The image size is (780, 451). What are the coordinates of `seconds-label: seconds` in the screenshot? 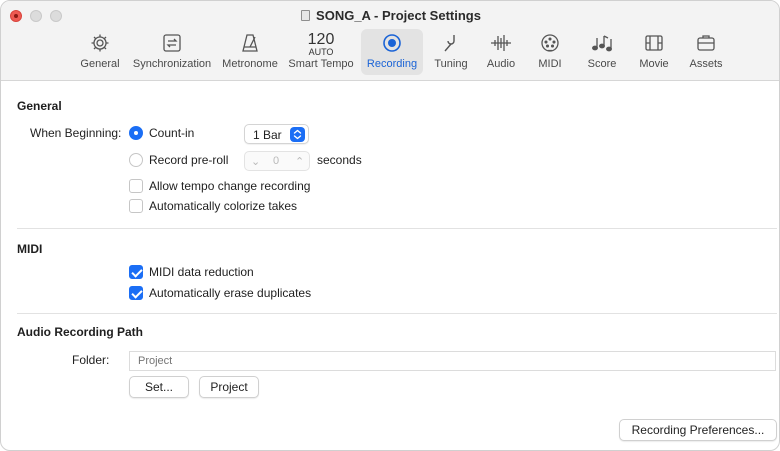 It's located at (339, 160).